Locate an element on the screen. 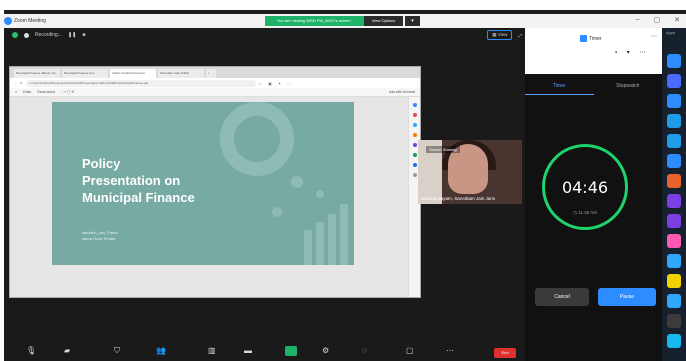 This screenshot has width=686, height=361. meeting-top-bar: Recording... ❚❚ ■ is located at coordinates (48, 35).